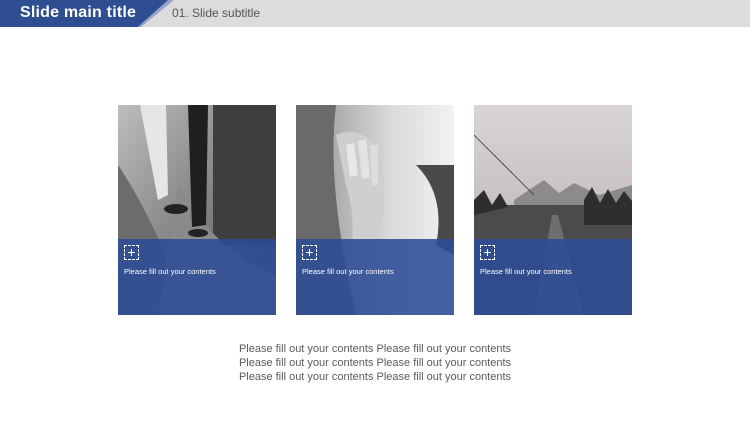 Image resolution: width=750 pixels, height=422 pixels. I want to click on image-card-1: + Please fill out your contents, so click(197, 210).